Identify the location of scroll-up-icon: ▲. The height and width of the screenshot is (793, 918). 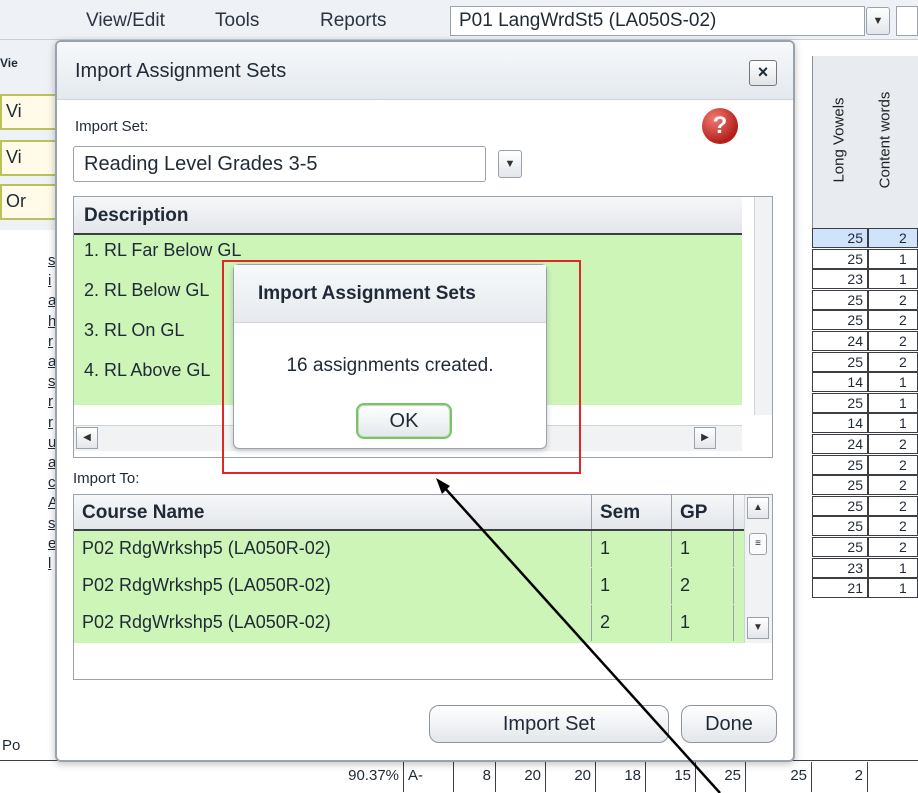
(758, 508).